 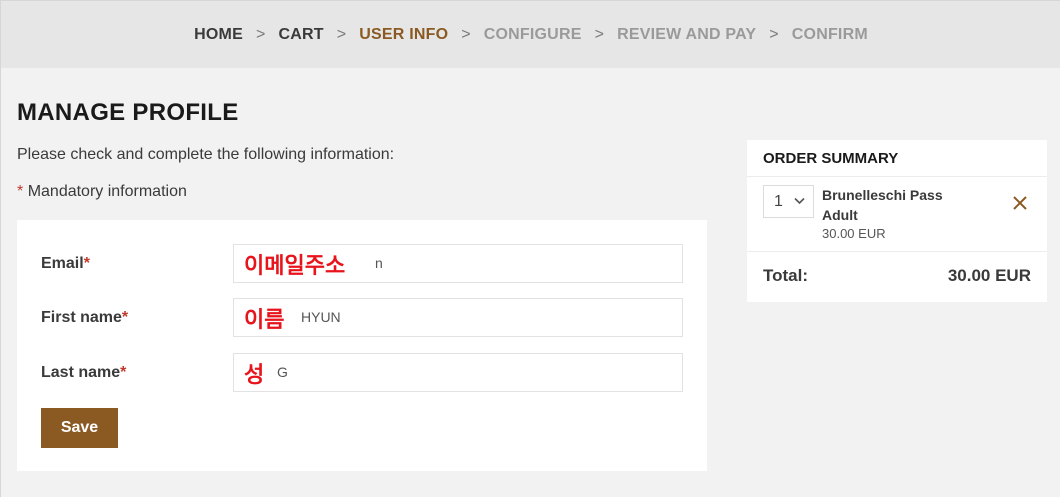 I want to click on item-name: Brunelleschi Pass Adult, so click(x=902, y=205).